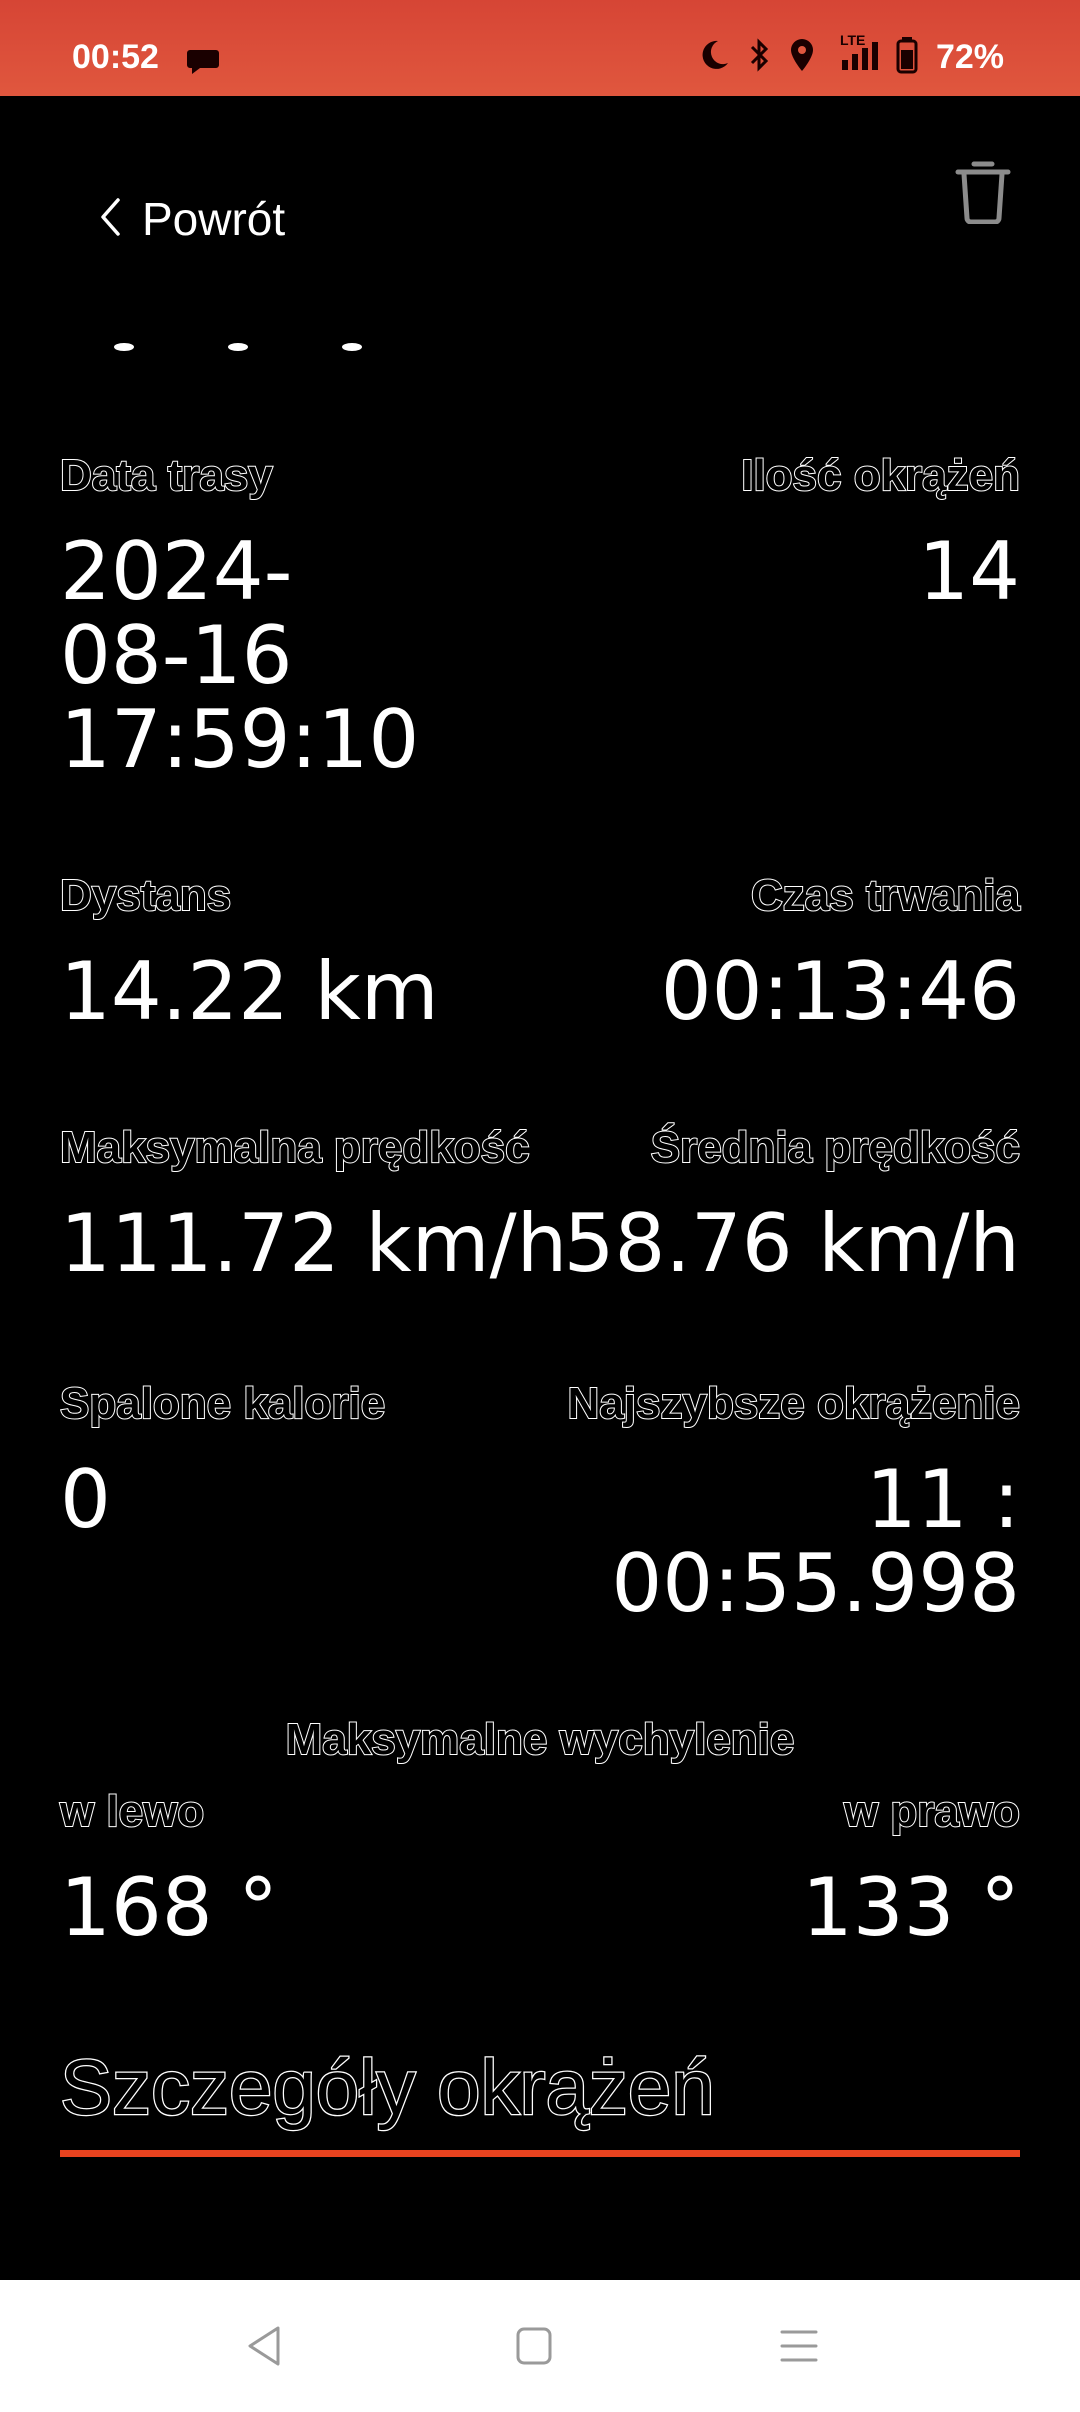 This screenshot has width=1080, height=2412. Describe the element at coordinates (387, 2087) in the screenshot. I see `lap-details-title: Szczegóły okrążeń` at that location.